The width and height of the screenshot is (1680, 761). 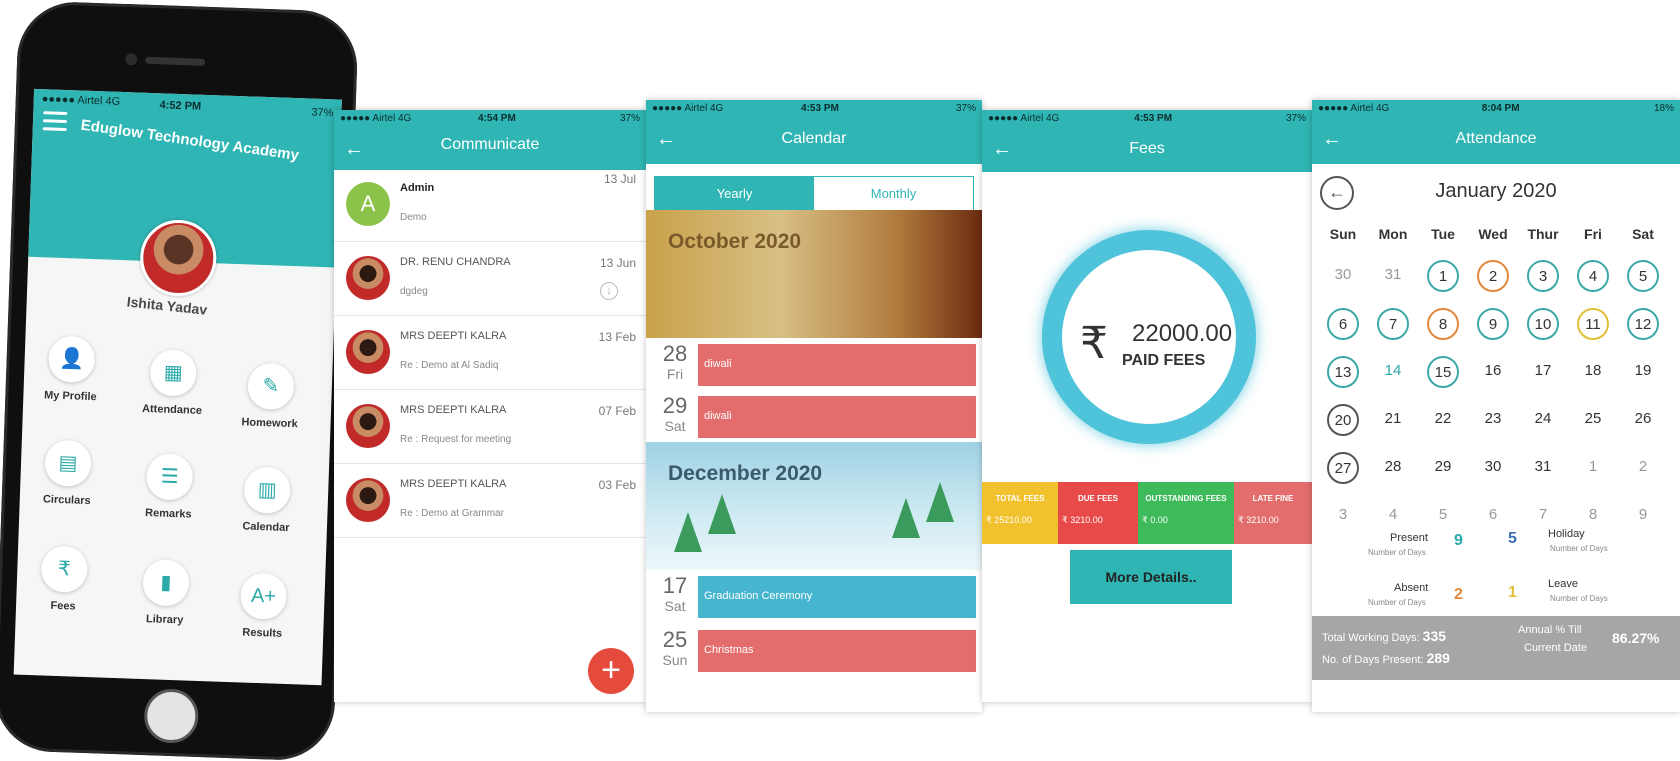 I want to click on event-row: 25 Sun Christmas, so click(x=814, y=651).